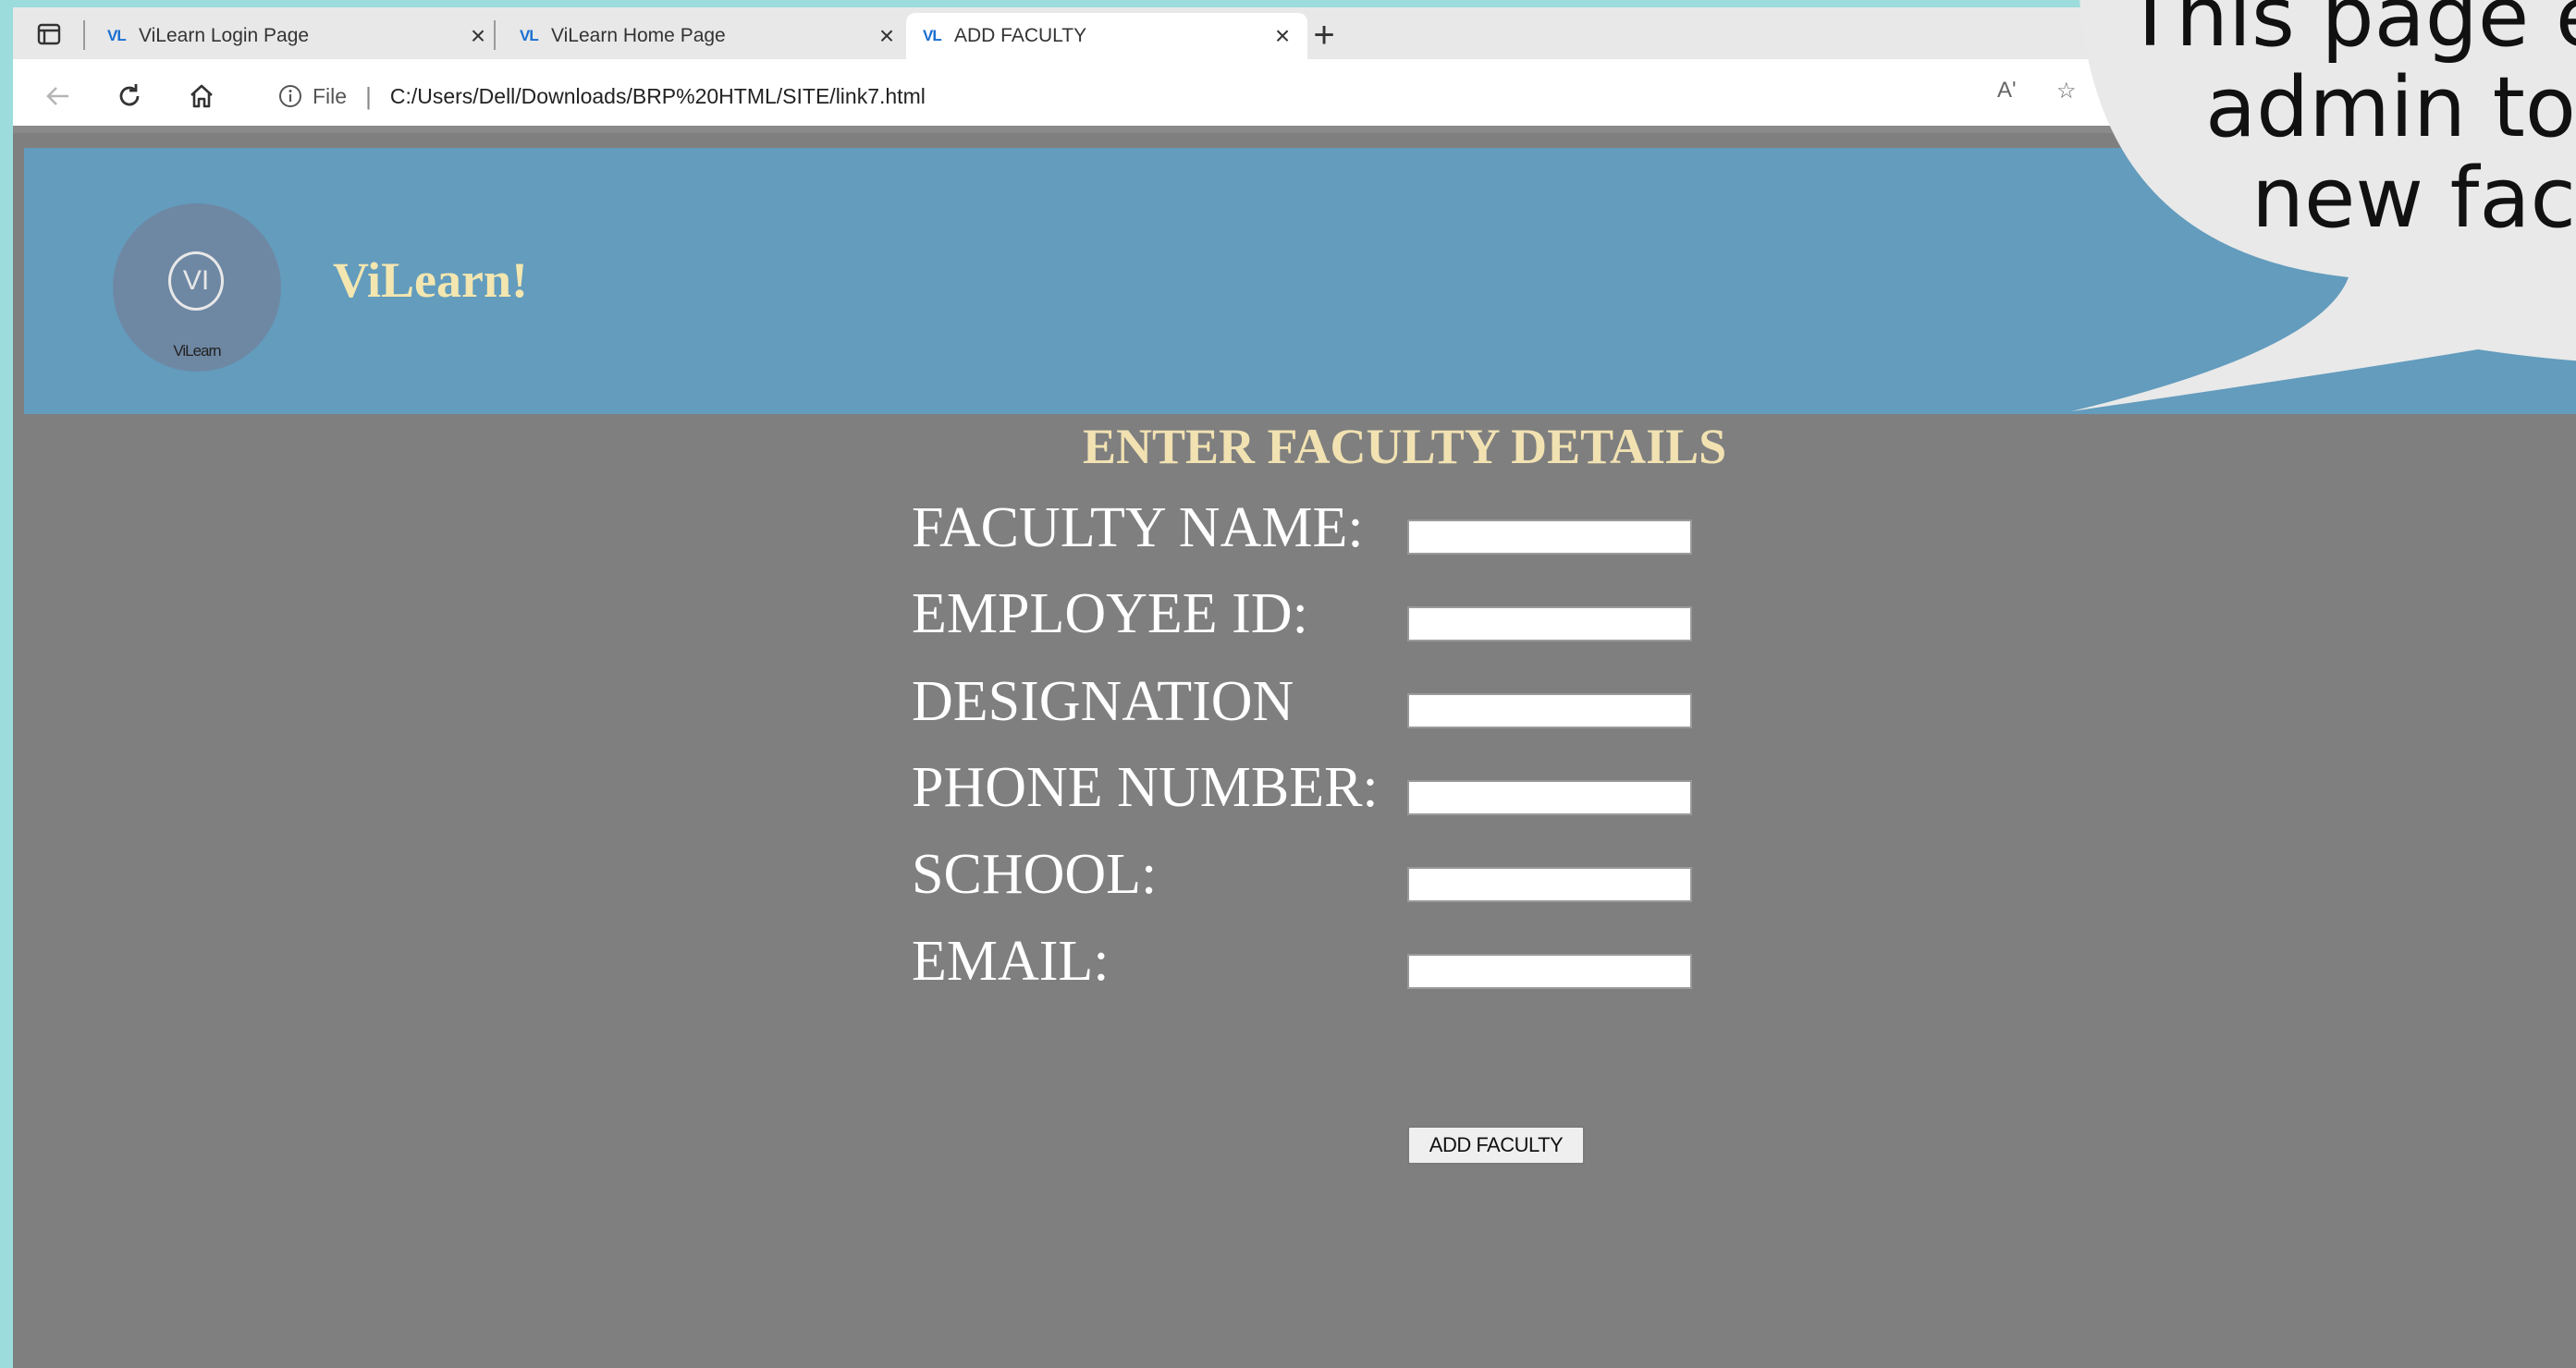 This screenshot has width=2576, height=1368. What do you see at coordinates (1496, 1146) in the screenshot?
I see `add-faculty-button: ADD FACULTY` at bounding box center [1496, 1146].